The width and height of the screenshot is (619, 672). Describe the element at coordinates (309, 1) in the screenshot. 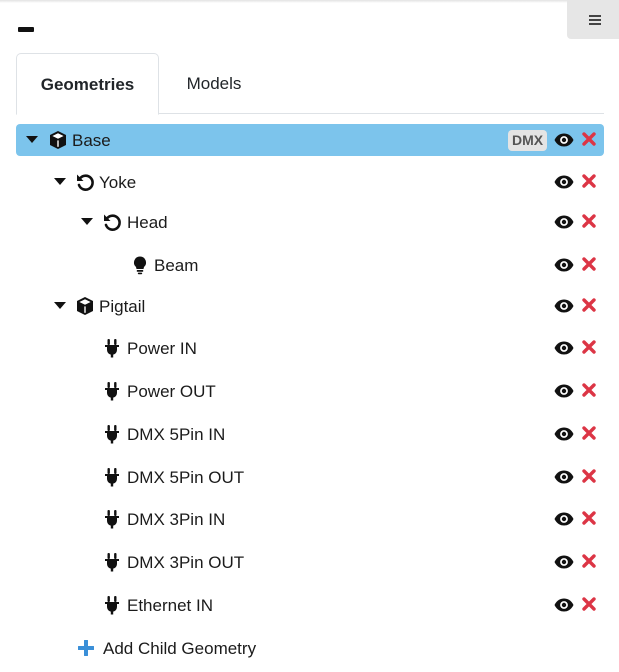

I see `top-shadow` at that location.